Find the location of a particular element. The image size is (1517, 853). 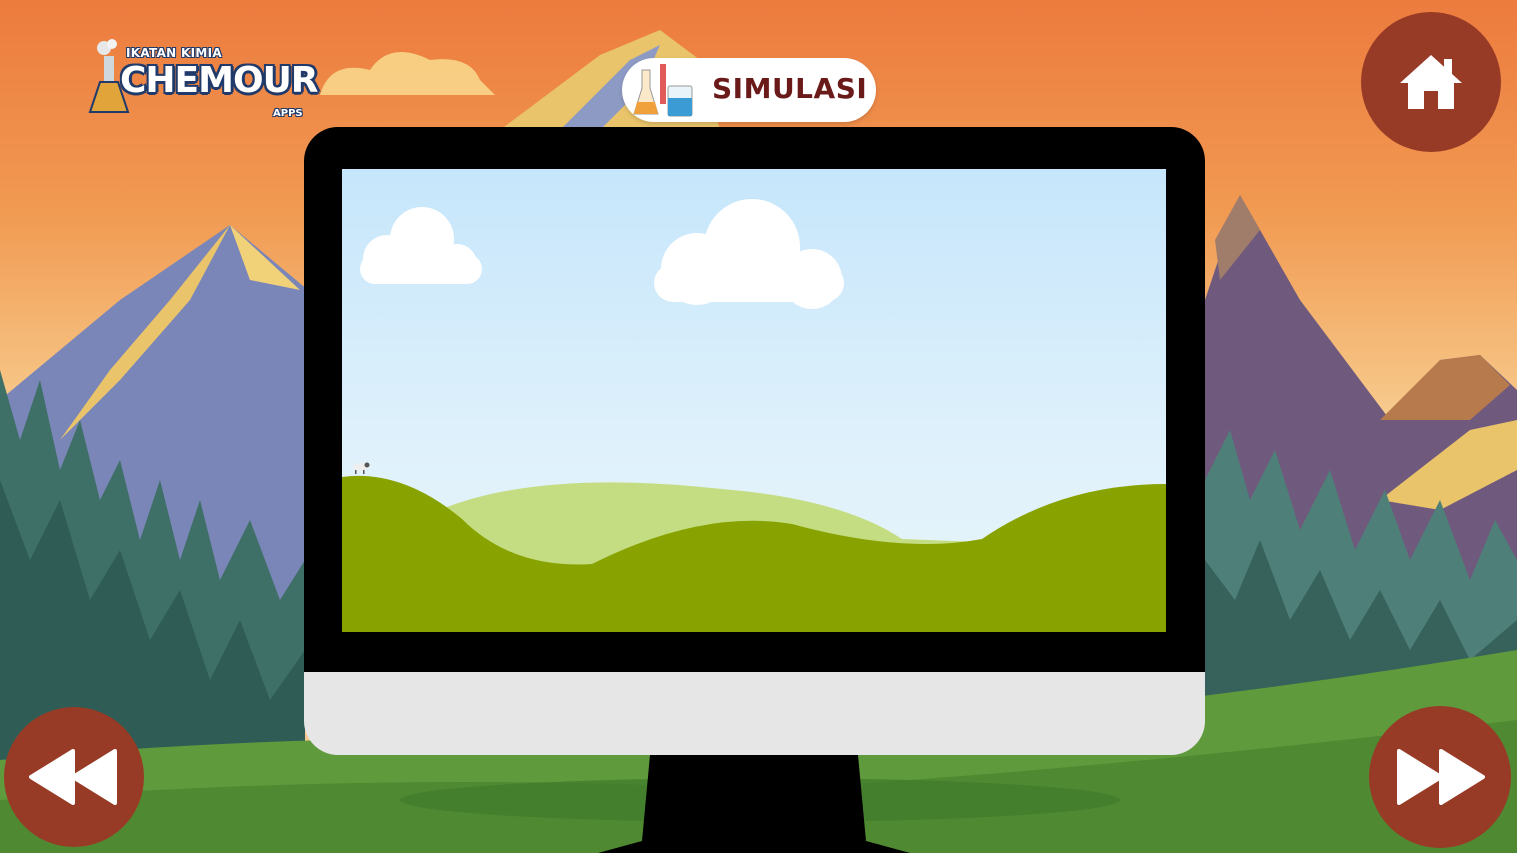

page-title-pill: SIMULASI is located at coordinates (749, 90).